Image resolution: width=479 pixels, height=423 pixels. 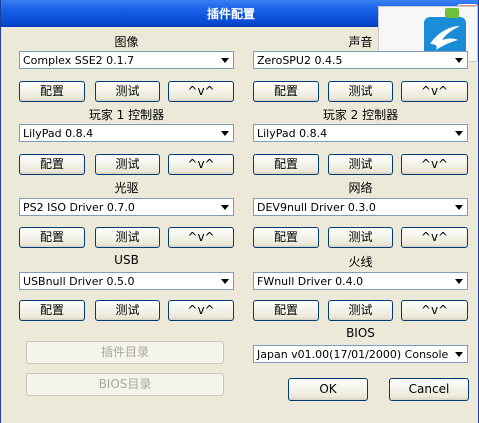 I want to click on pad1-about-button: ^v^, so click(x=201, y=164).